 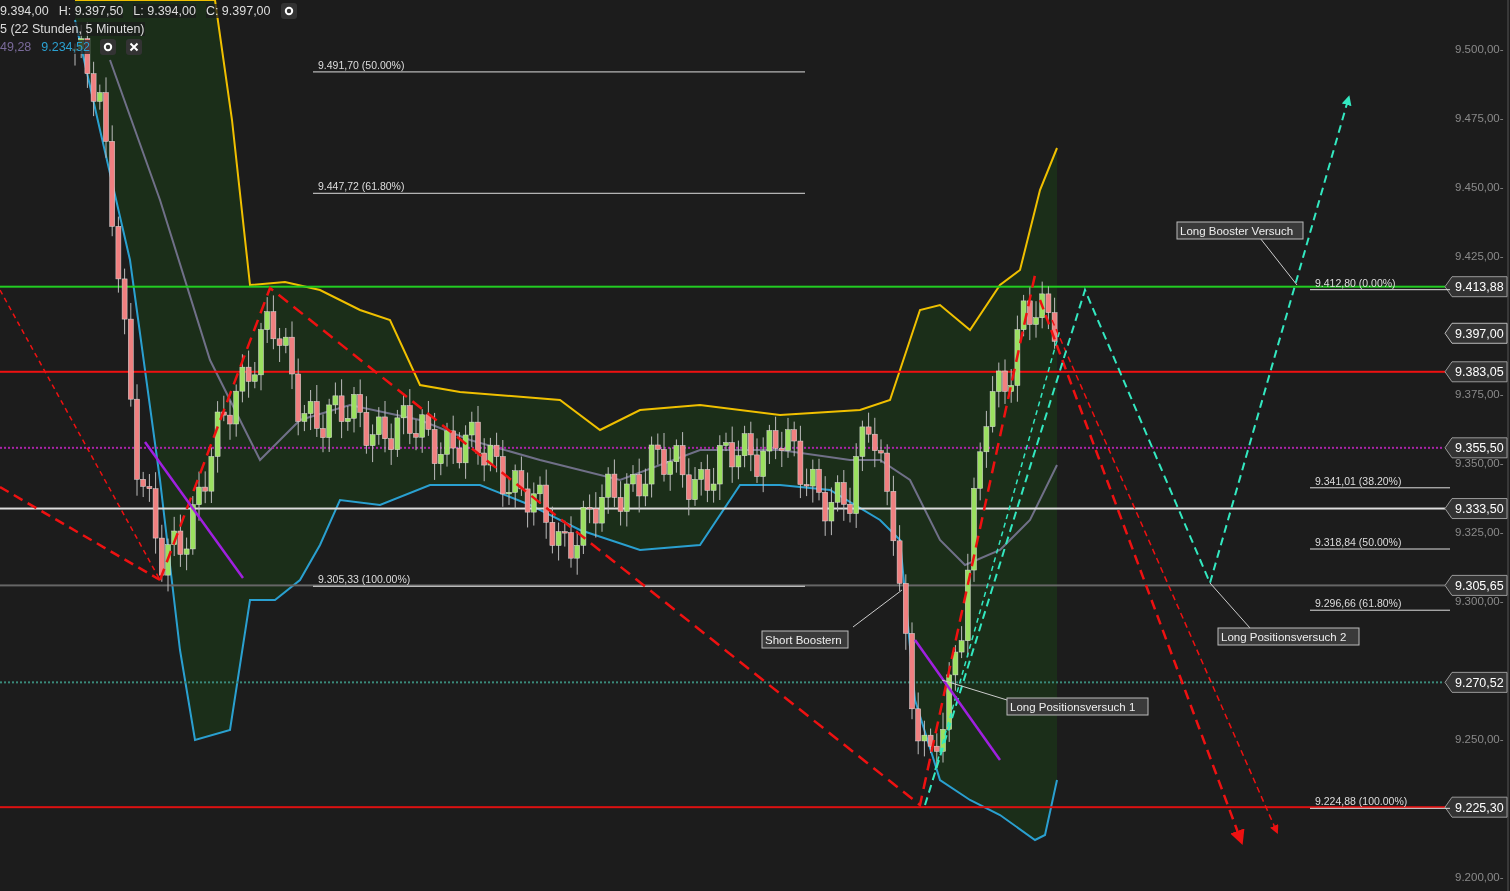 What do you see at coordinates (1479, 118) in the screenshot?
I see `axis-label: 9.475,00-` at bounding box center [1479, 118].